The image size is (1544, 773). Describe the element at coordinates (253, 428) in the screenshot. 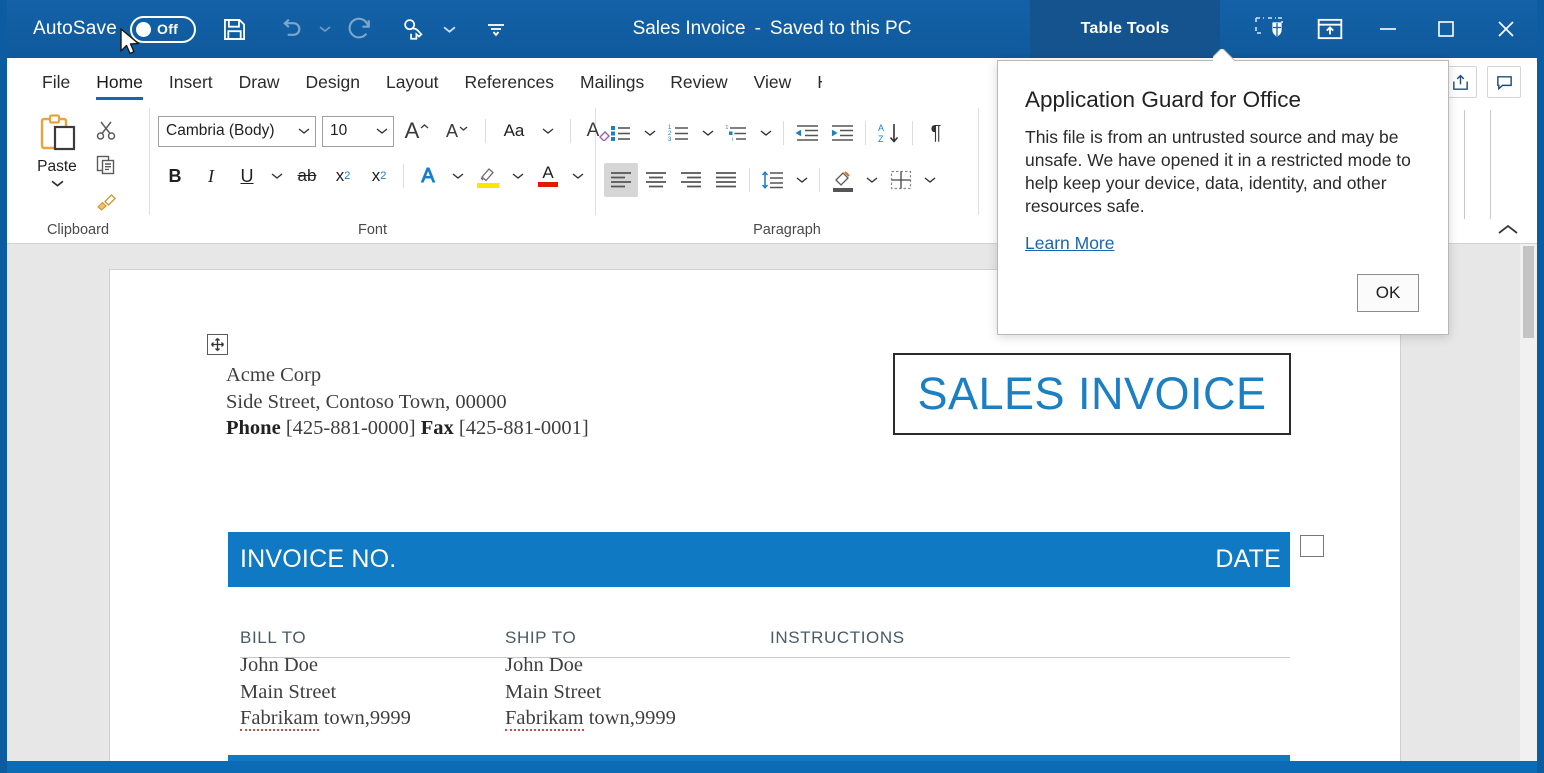

I see `phone-label: Phone` at that location.